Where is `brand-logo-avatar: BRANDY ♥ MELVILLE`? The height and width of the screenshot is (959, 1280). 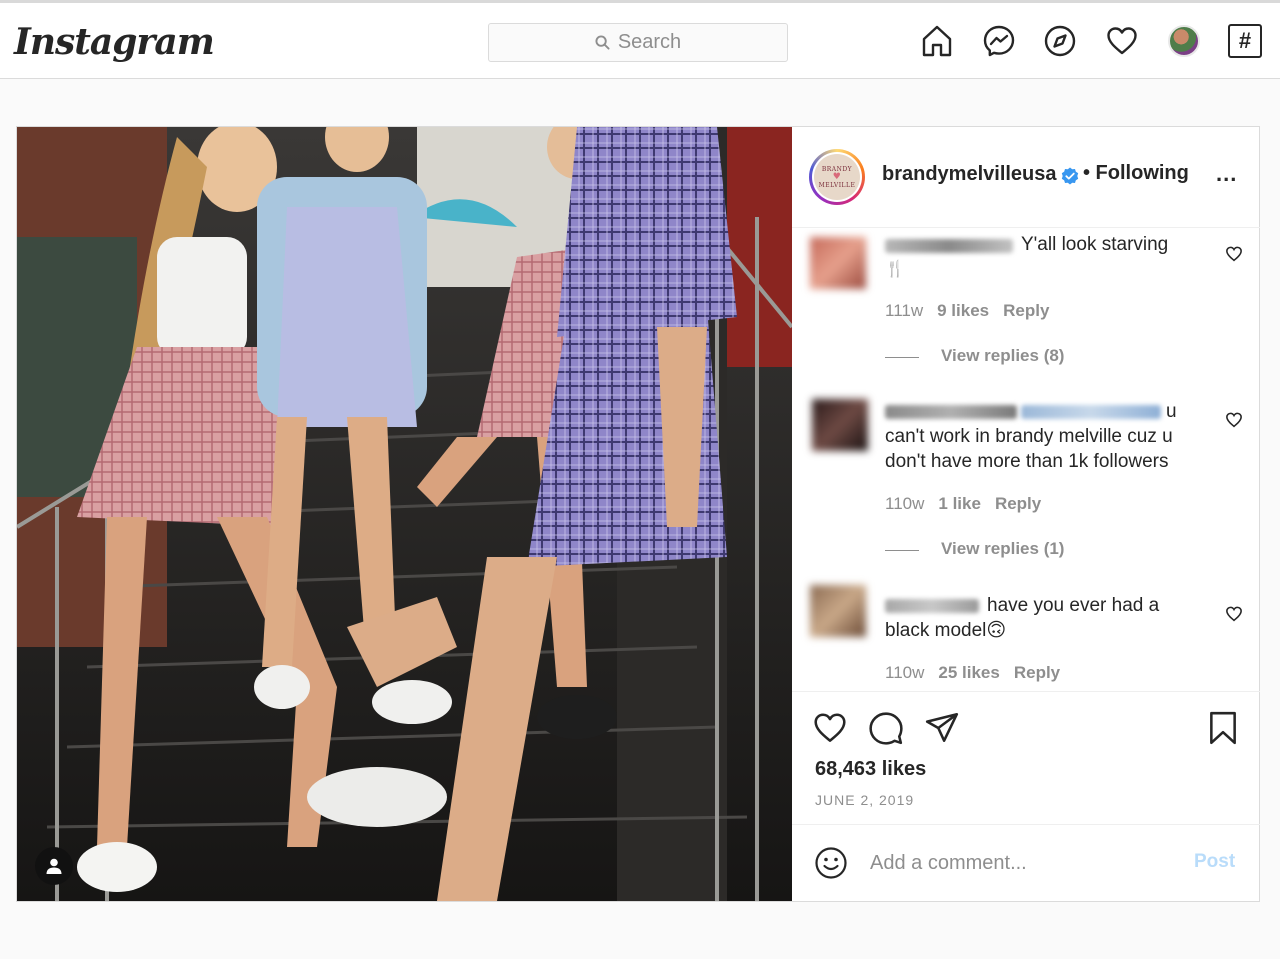
brand-logo-avatar: BRANDY ♥ MELVILLE is located at coordinates (837, 177).